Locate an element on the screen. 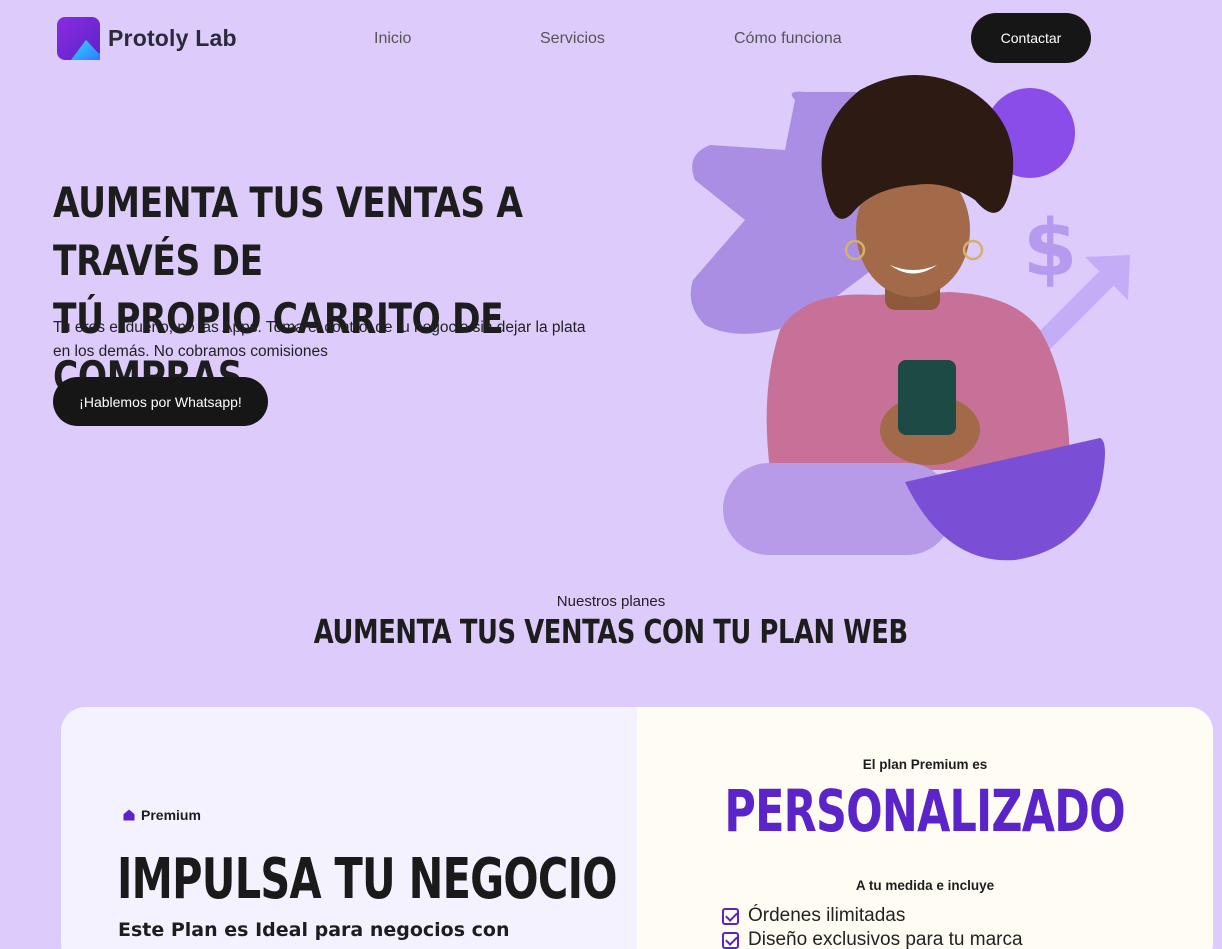 Image resolution: width=1222 pixels, height=949 pixels. nav-inicio: Inicio is located at coordinates (392, 39).